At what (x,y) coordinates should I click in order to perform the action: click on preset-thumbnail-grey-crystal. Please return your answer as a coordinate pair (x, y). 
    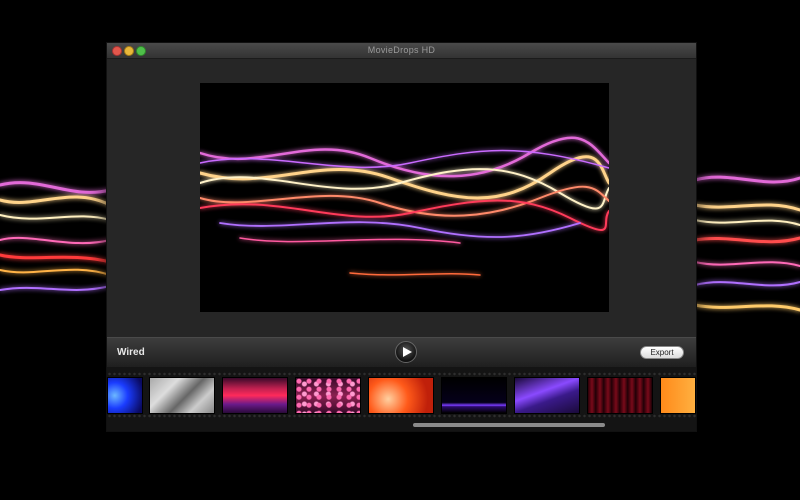
    Looking at the image, I should click on (182, 395).